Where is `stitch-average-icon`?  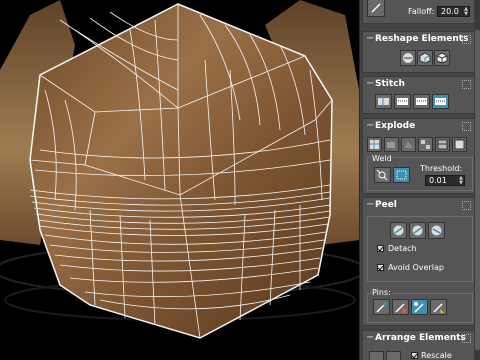
stitch-average-icon is located at coordinates (402, 101).